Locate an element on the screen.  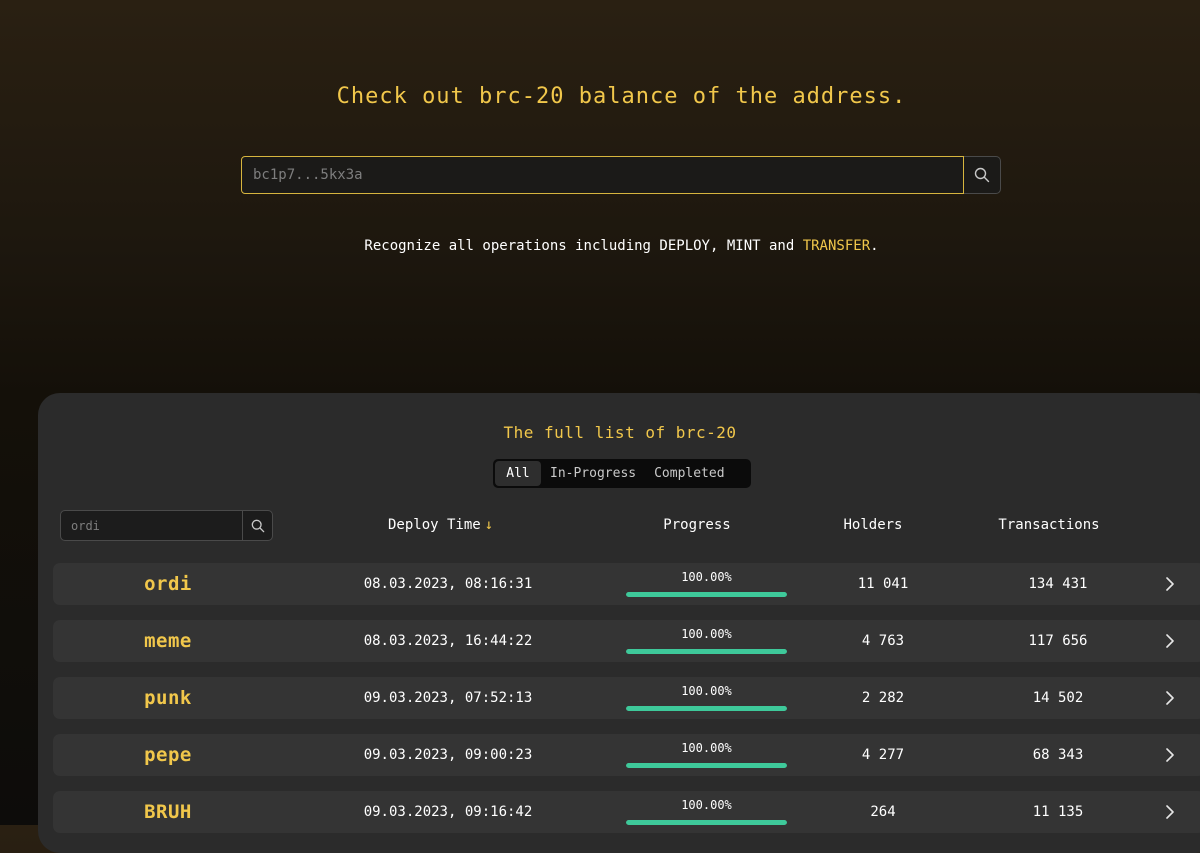
filter-segmented-control: All In-Progress Completed is located at coordinates (622, 473).